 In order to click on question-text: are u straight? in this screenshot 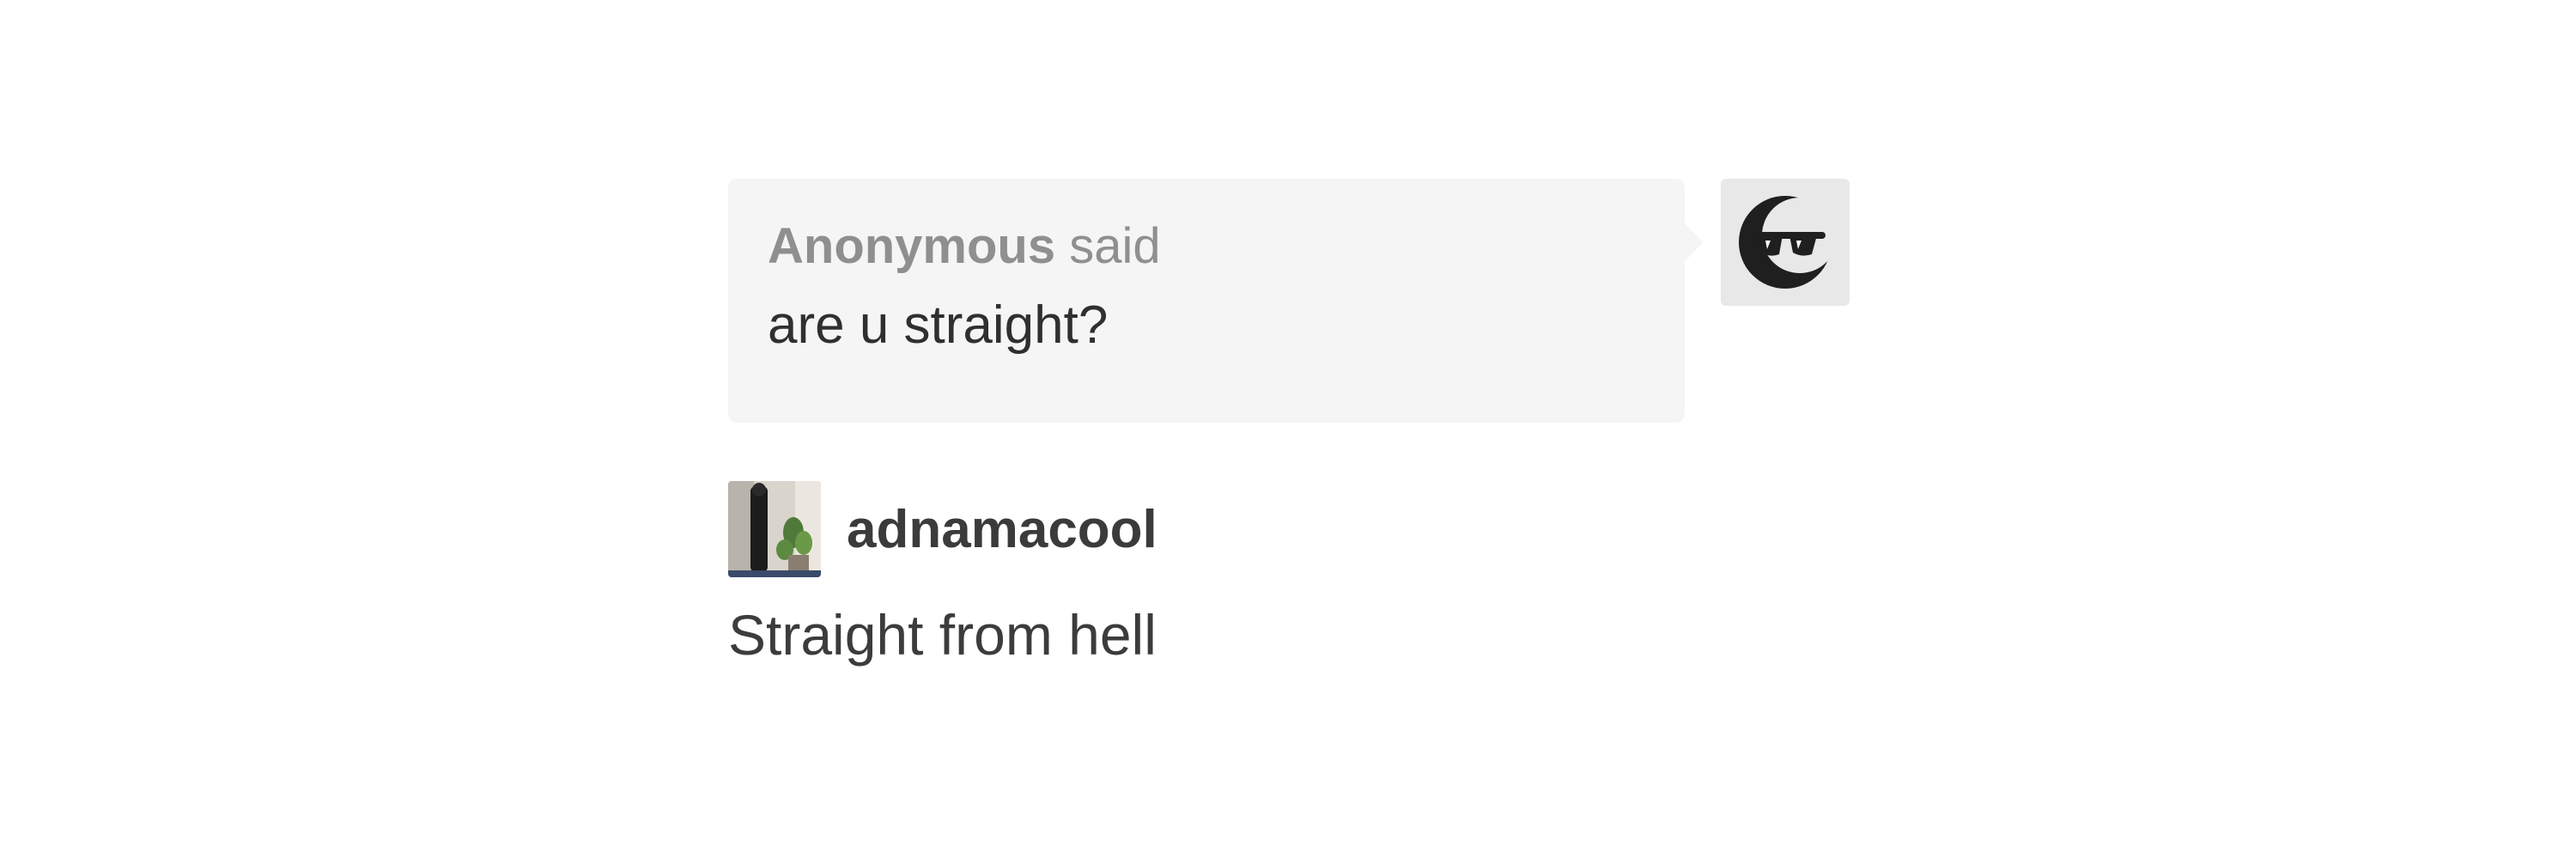, I will do `click(939, 325)`.